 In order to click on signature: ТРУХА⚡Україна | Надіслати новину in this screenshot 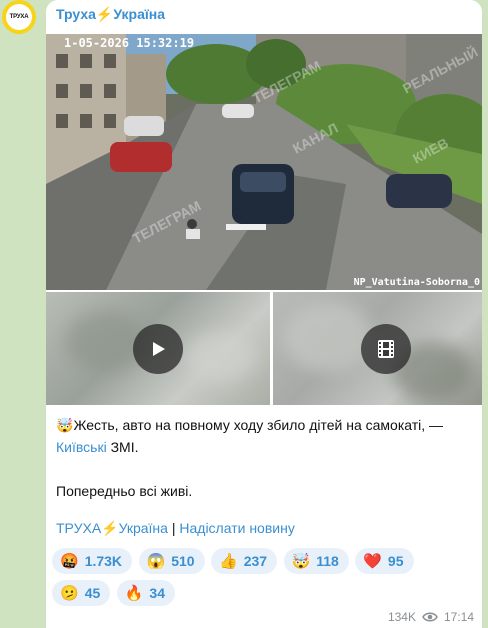, I will do `click(175, 528)`.